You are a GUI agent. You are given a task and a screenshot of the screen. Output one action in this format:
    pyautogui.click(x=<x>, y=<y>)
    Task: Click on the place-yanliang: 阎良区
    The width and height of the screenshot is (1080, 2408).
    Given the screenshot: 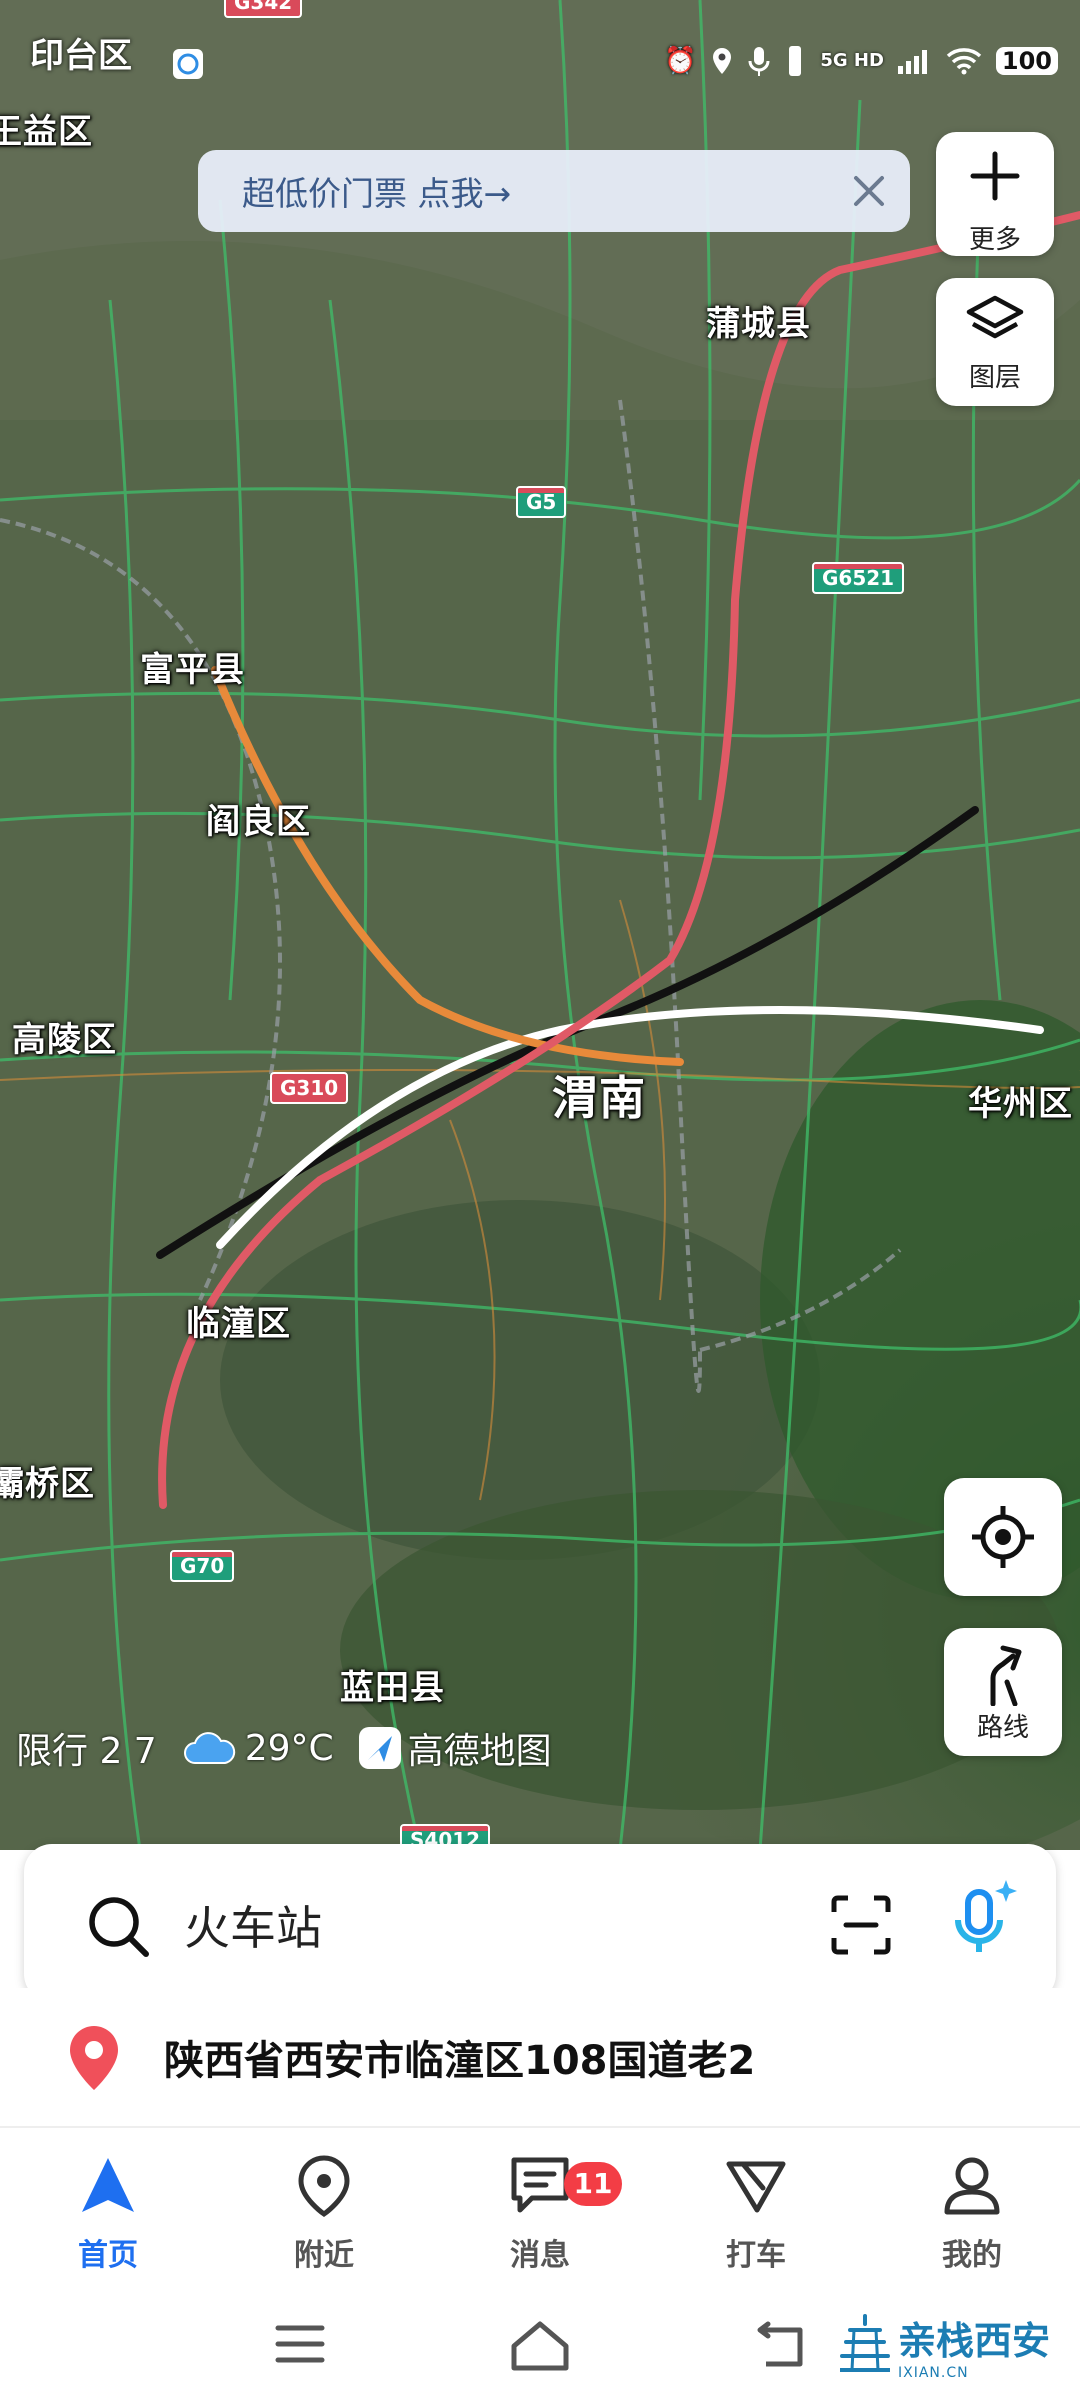 What is the action you would take?
    pyautogui.click(x=258, y=818)
    